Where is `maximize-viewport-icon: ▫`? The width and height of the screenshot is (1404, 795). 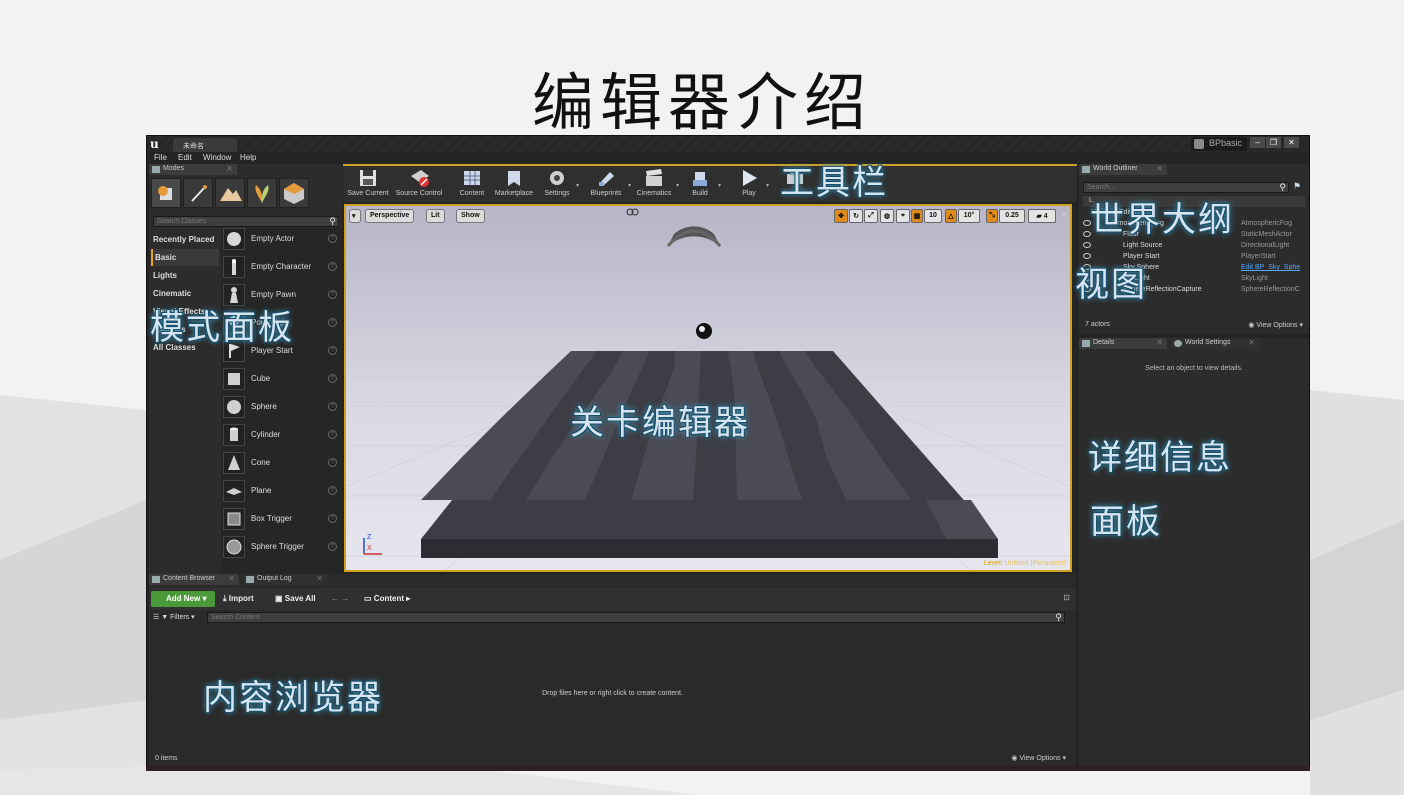 maximize-viewport-icon: ▫ is located at coordinates (1064, 216).